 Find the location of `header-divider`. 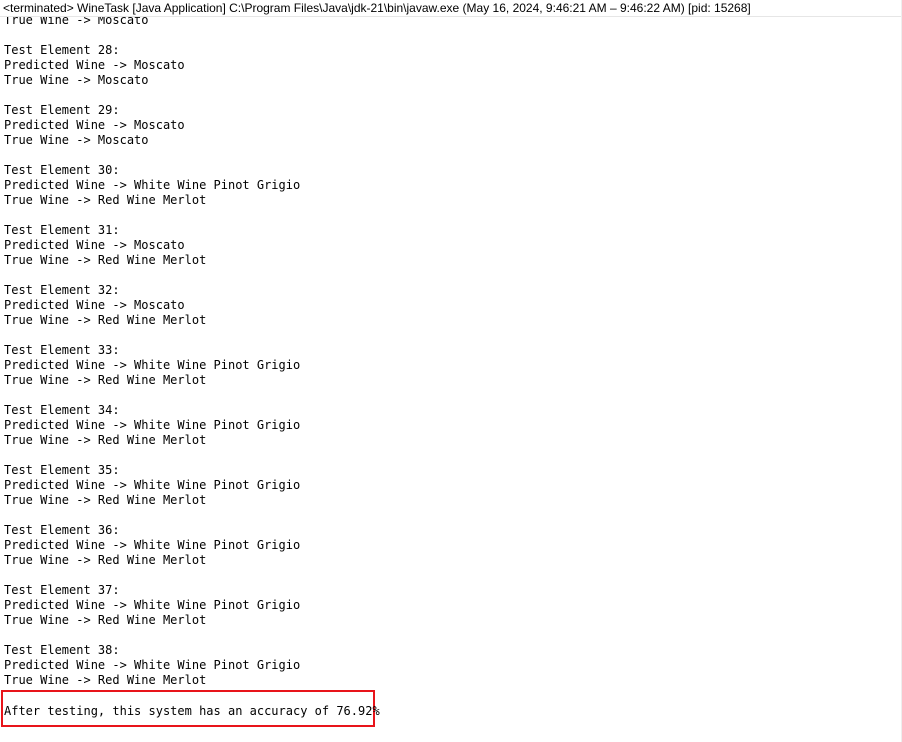

header-divider is located at coordinates (451, 16).